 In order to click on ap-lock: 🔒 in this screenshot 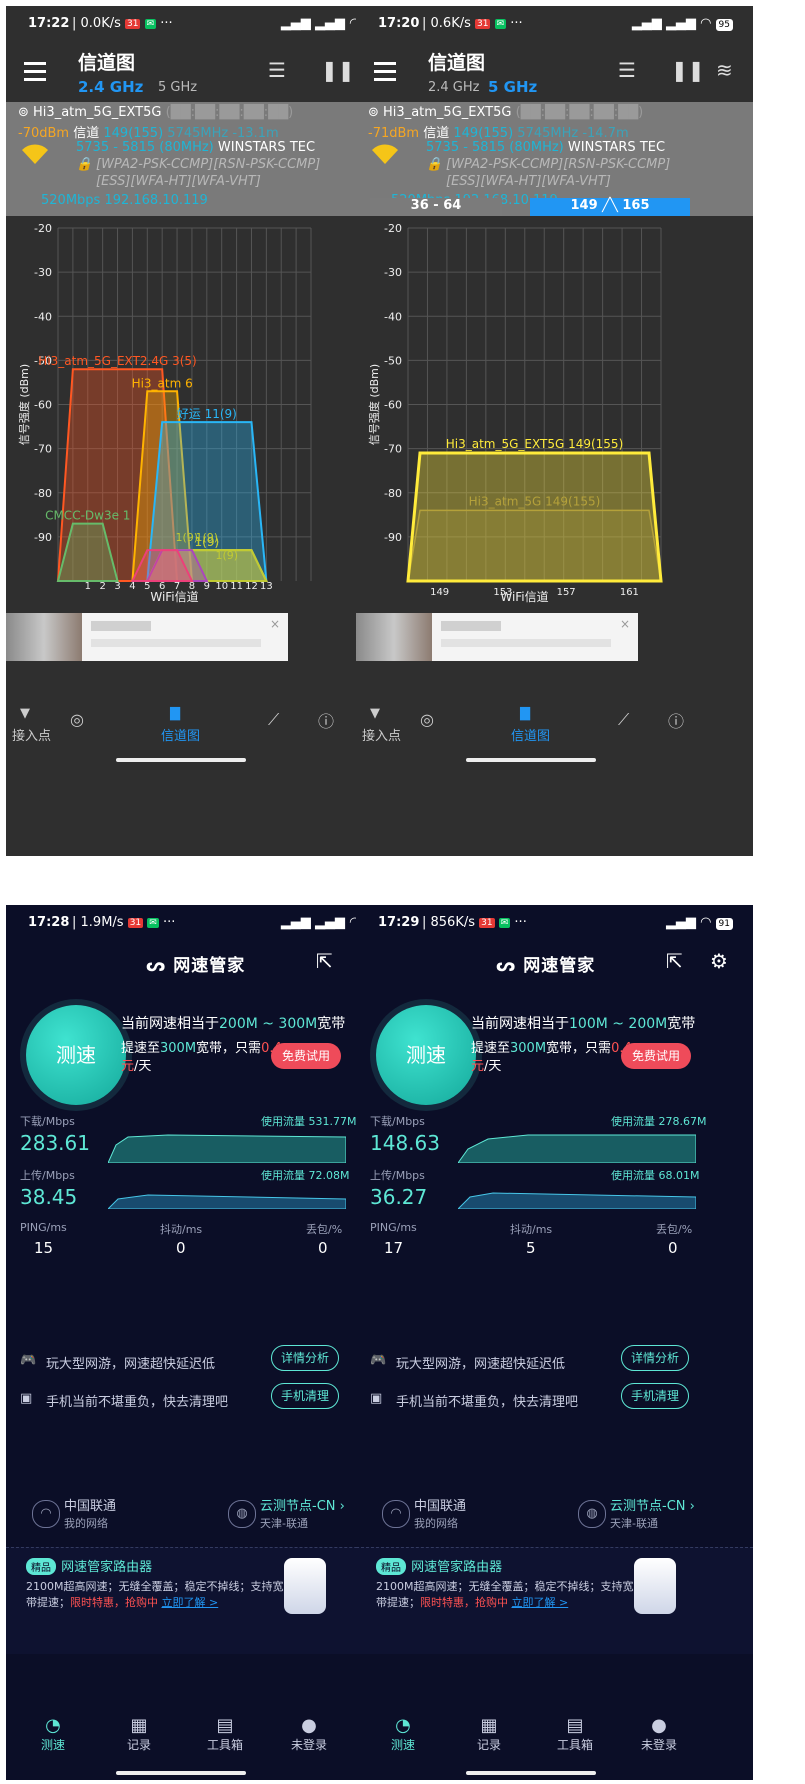, I will do `click(84, 164)`.